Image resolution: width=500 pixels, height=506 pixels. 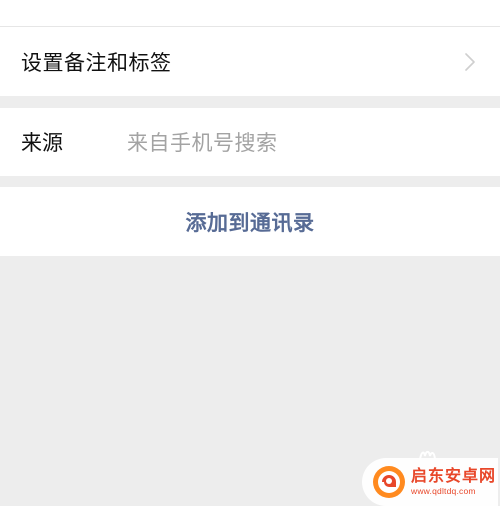 What do you see at coordinates (470, 62) in the screenshot?
I see `chevron-right-icon` at bounding box center [470, 62].